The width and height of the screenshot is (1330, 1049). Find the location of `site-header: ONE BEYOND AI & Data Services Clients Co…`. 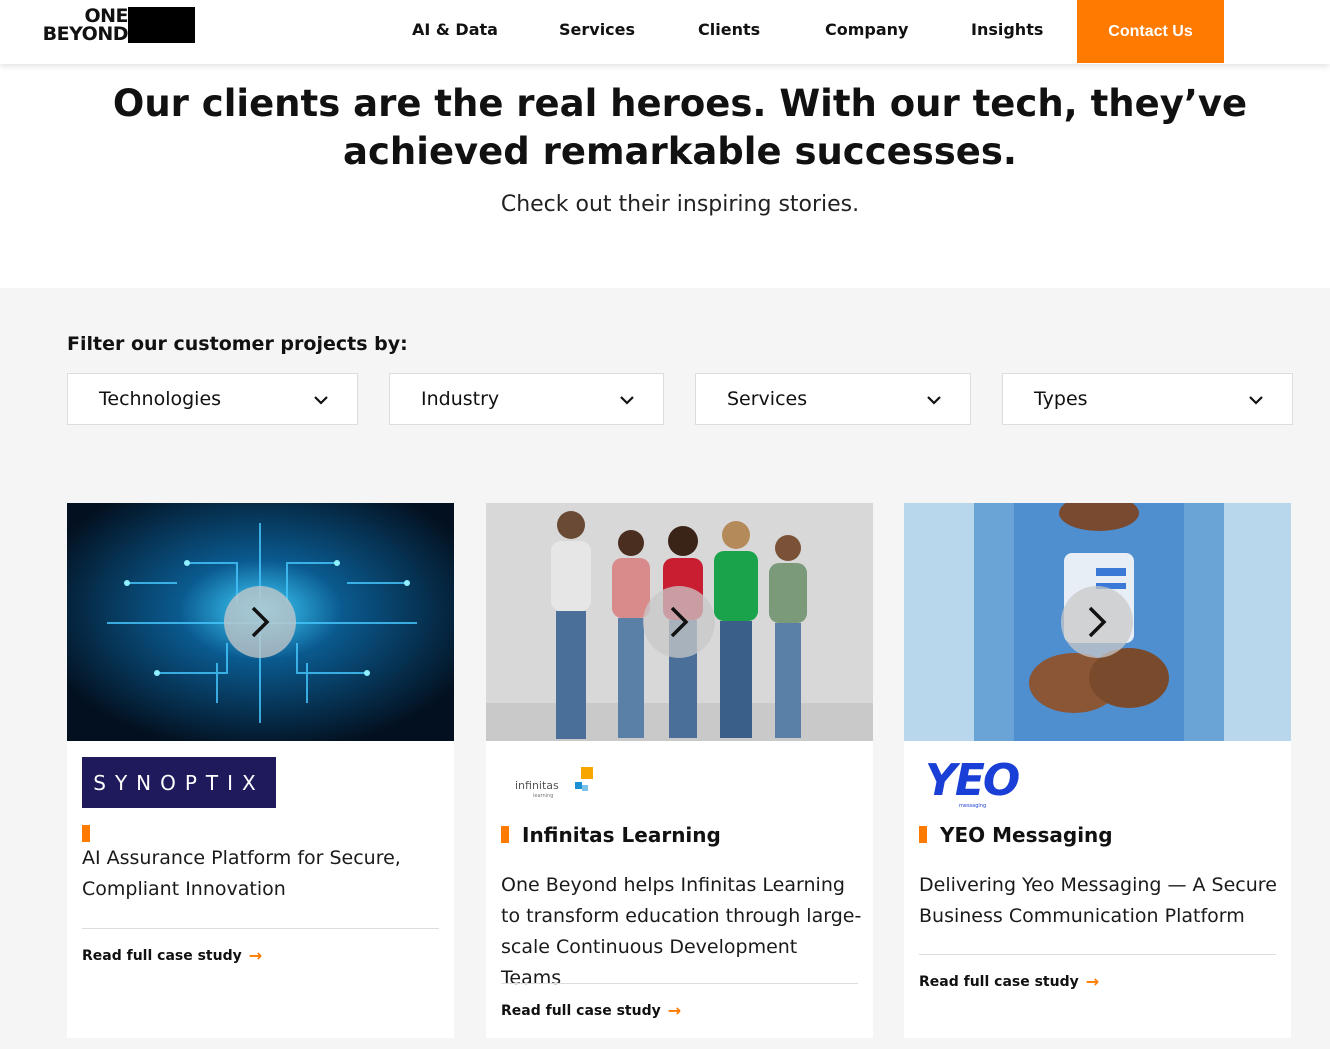

site-header: ONE BEYOND AI & Data Services Clients Co… is located at coordinates (665, 32).